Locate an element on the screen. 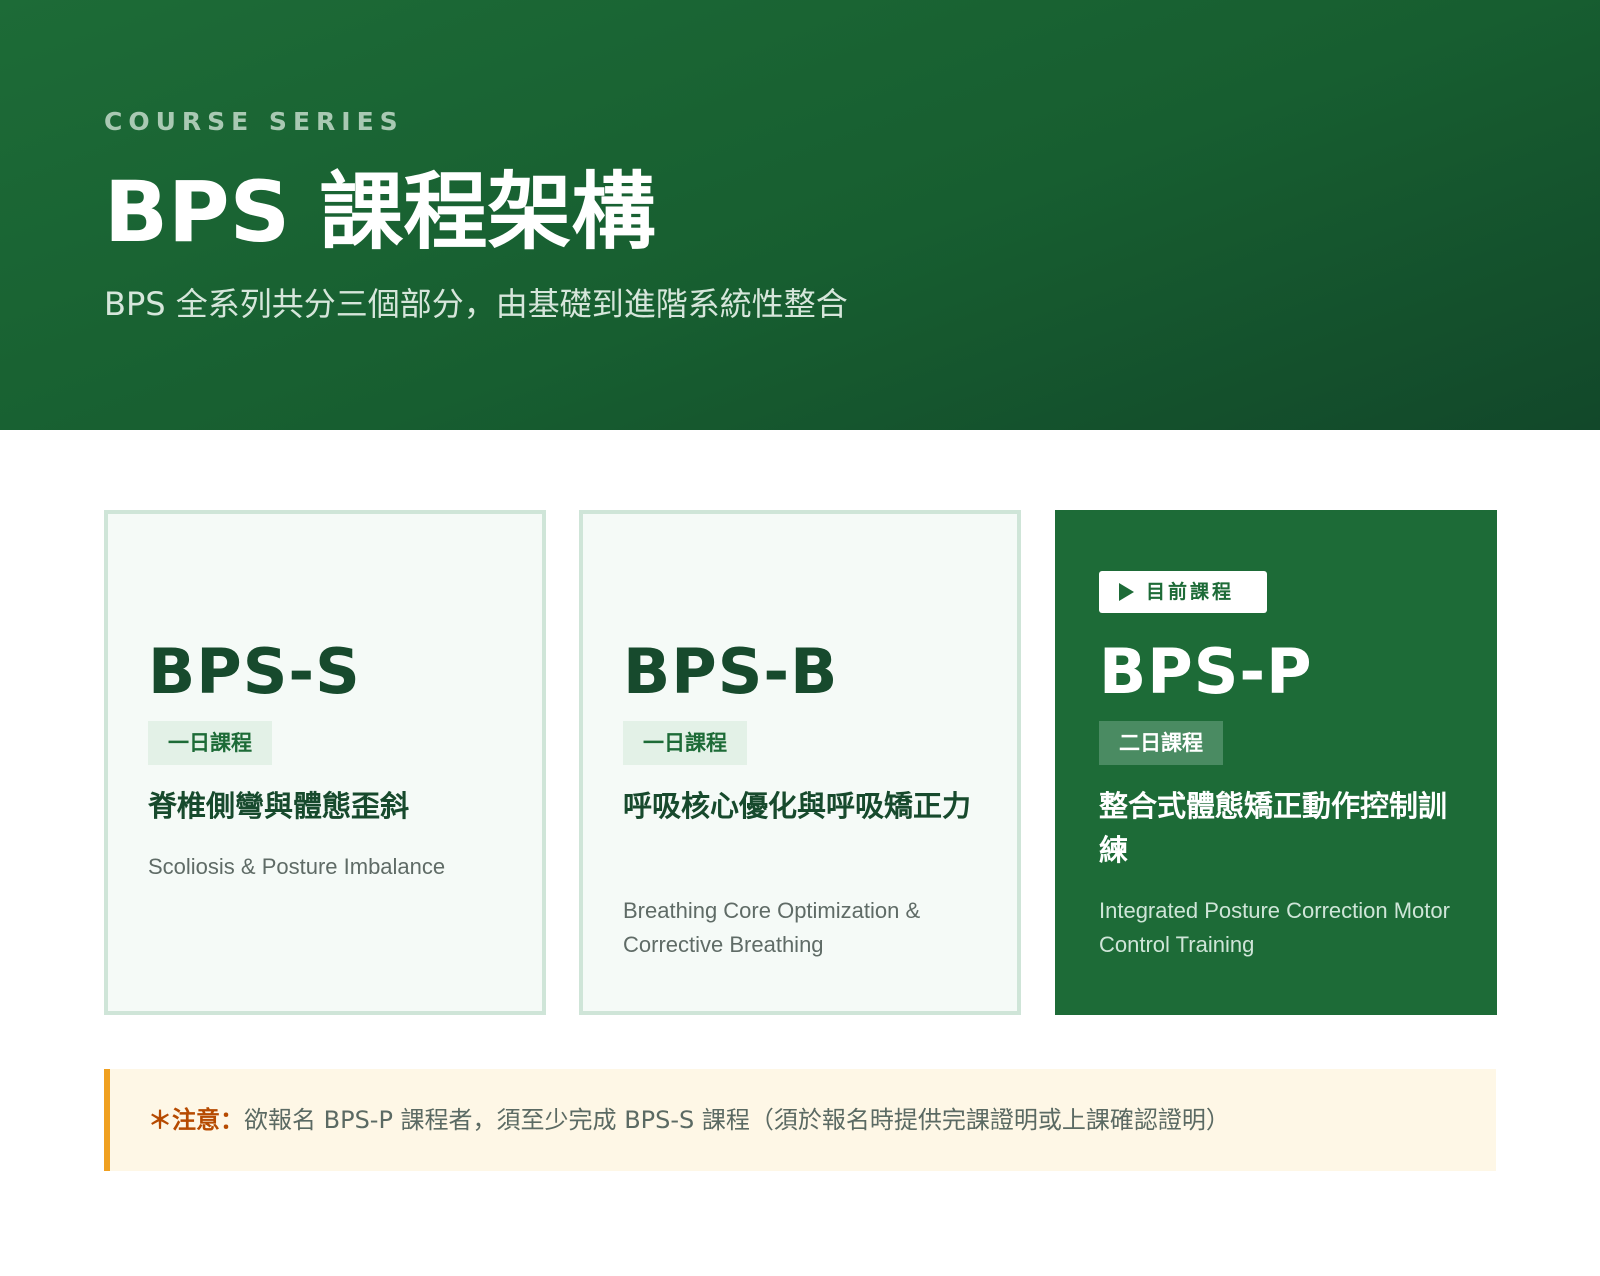 The width and height of the screenshot is (1600, 1276). hero-eyebrow: COURSE SERIES is located at coordinates (254, 121).